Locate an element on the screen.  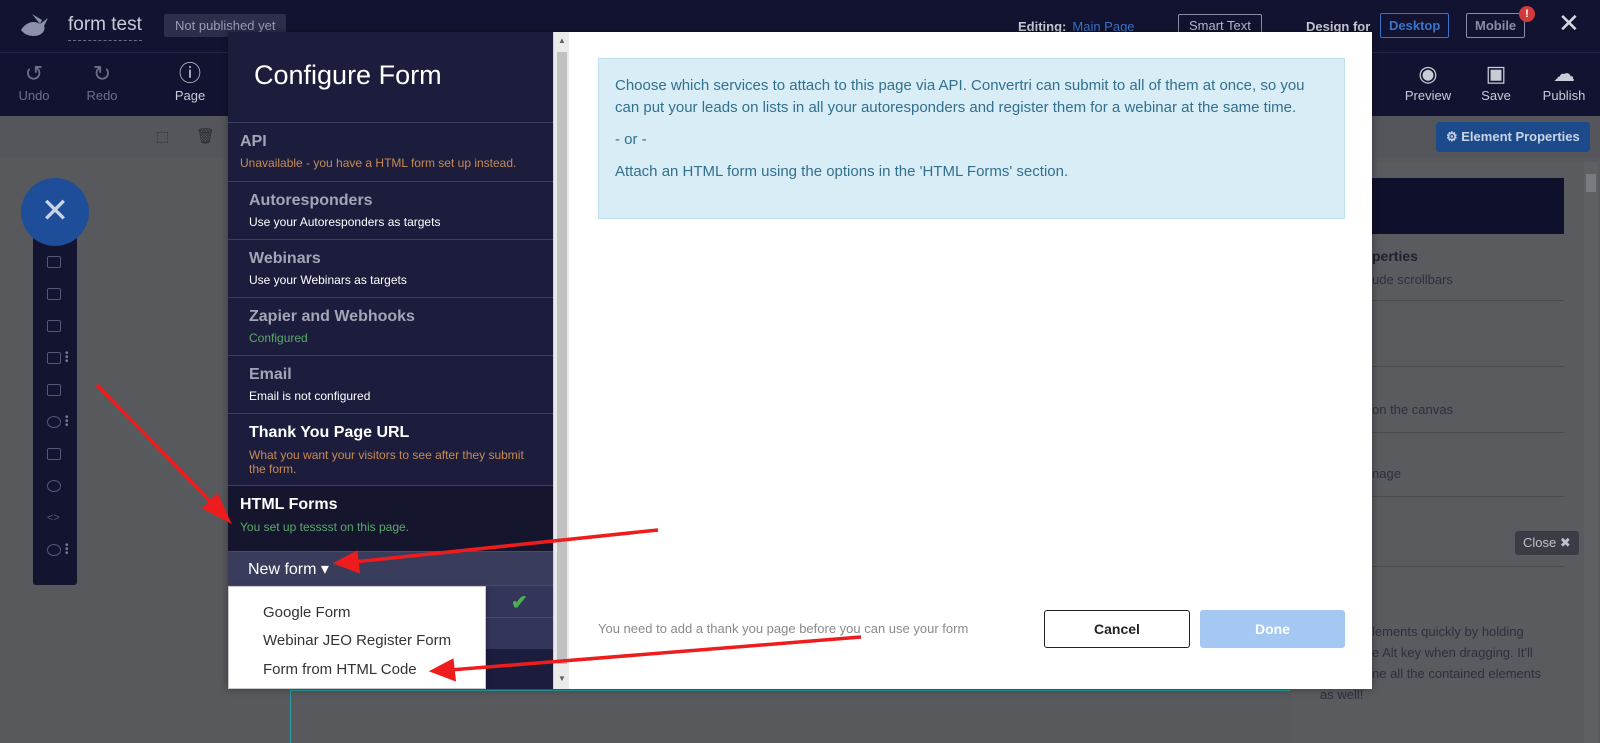
close-icon: ✕ is located at coordinates (55, 211).